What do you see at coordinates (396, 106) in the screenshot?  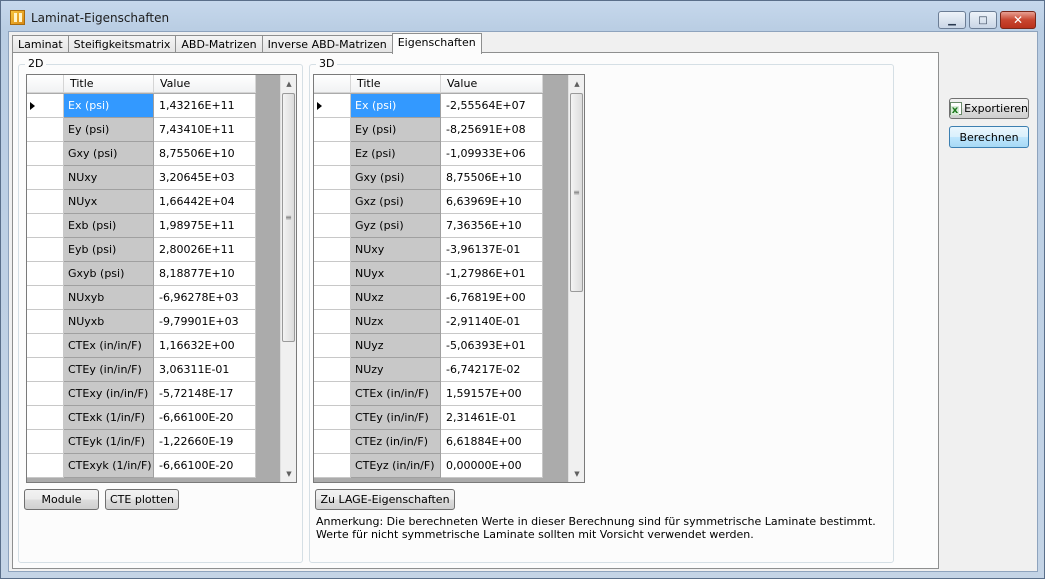 I see `cell-title: Ex (psi)` at bounding box center [396, 106].